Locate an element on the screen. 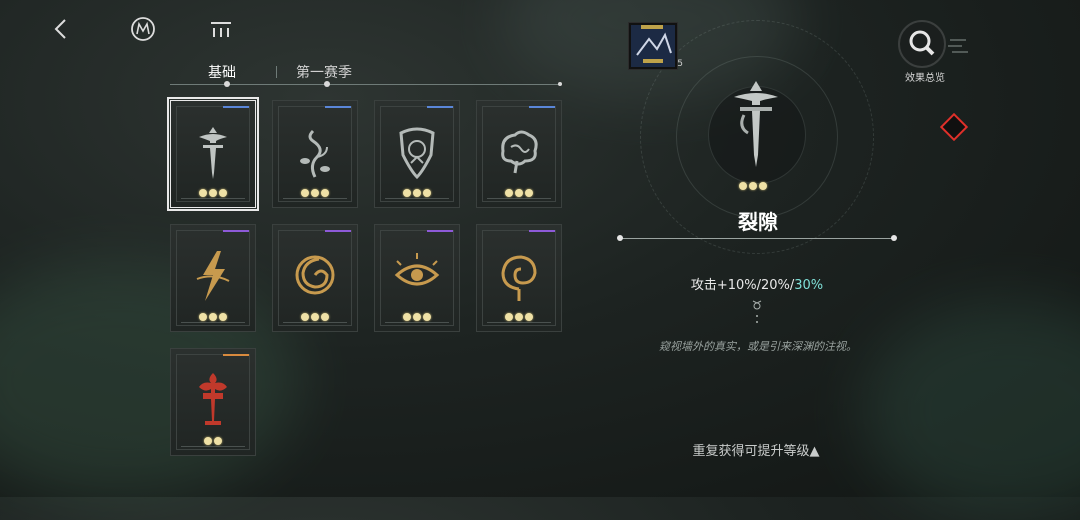 The width and height of the screenshot is (1080, 520). tab-basic: 基础 is located at coordinates (222, 72).